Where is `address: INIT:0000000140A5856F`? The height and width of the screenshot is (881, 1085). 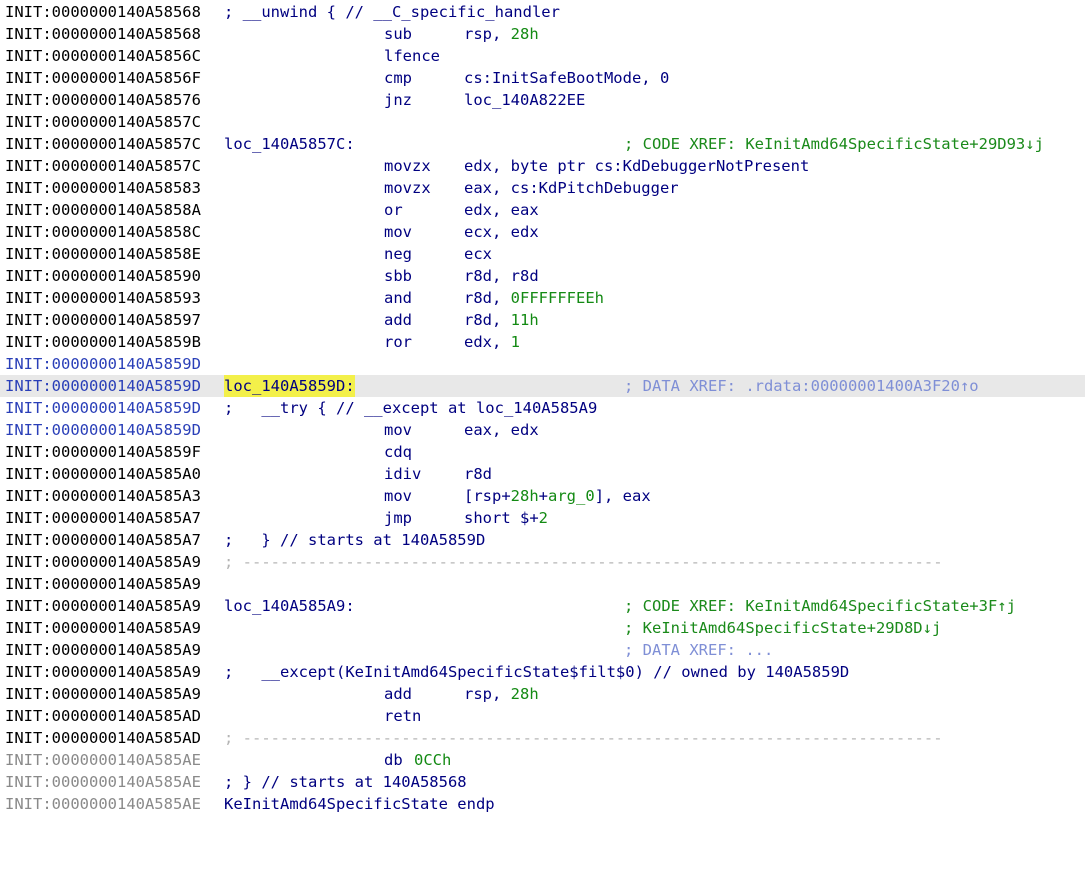
address: INIT:0000000140A5856F is located at coordinates (103, 78).